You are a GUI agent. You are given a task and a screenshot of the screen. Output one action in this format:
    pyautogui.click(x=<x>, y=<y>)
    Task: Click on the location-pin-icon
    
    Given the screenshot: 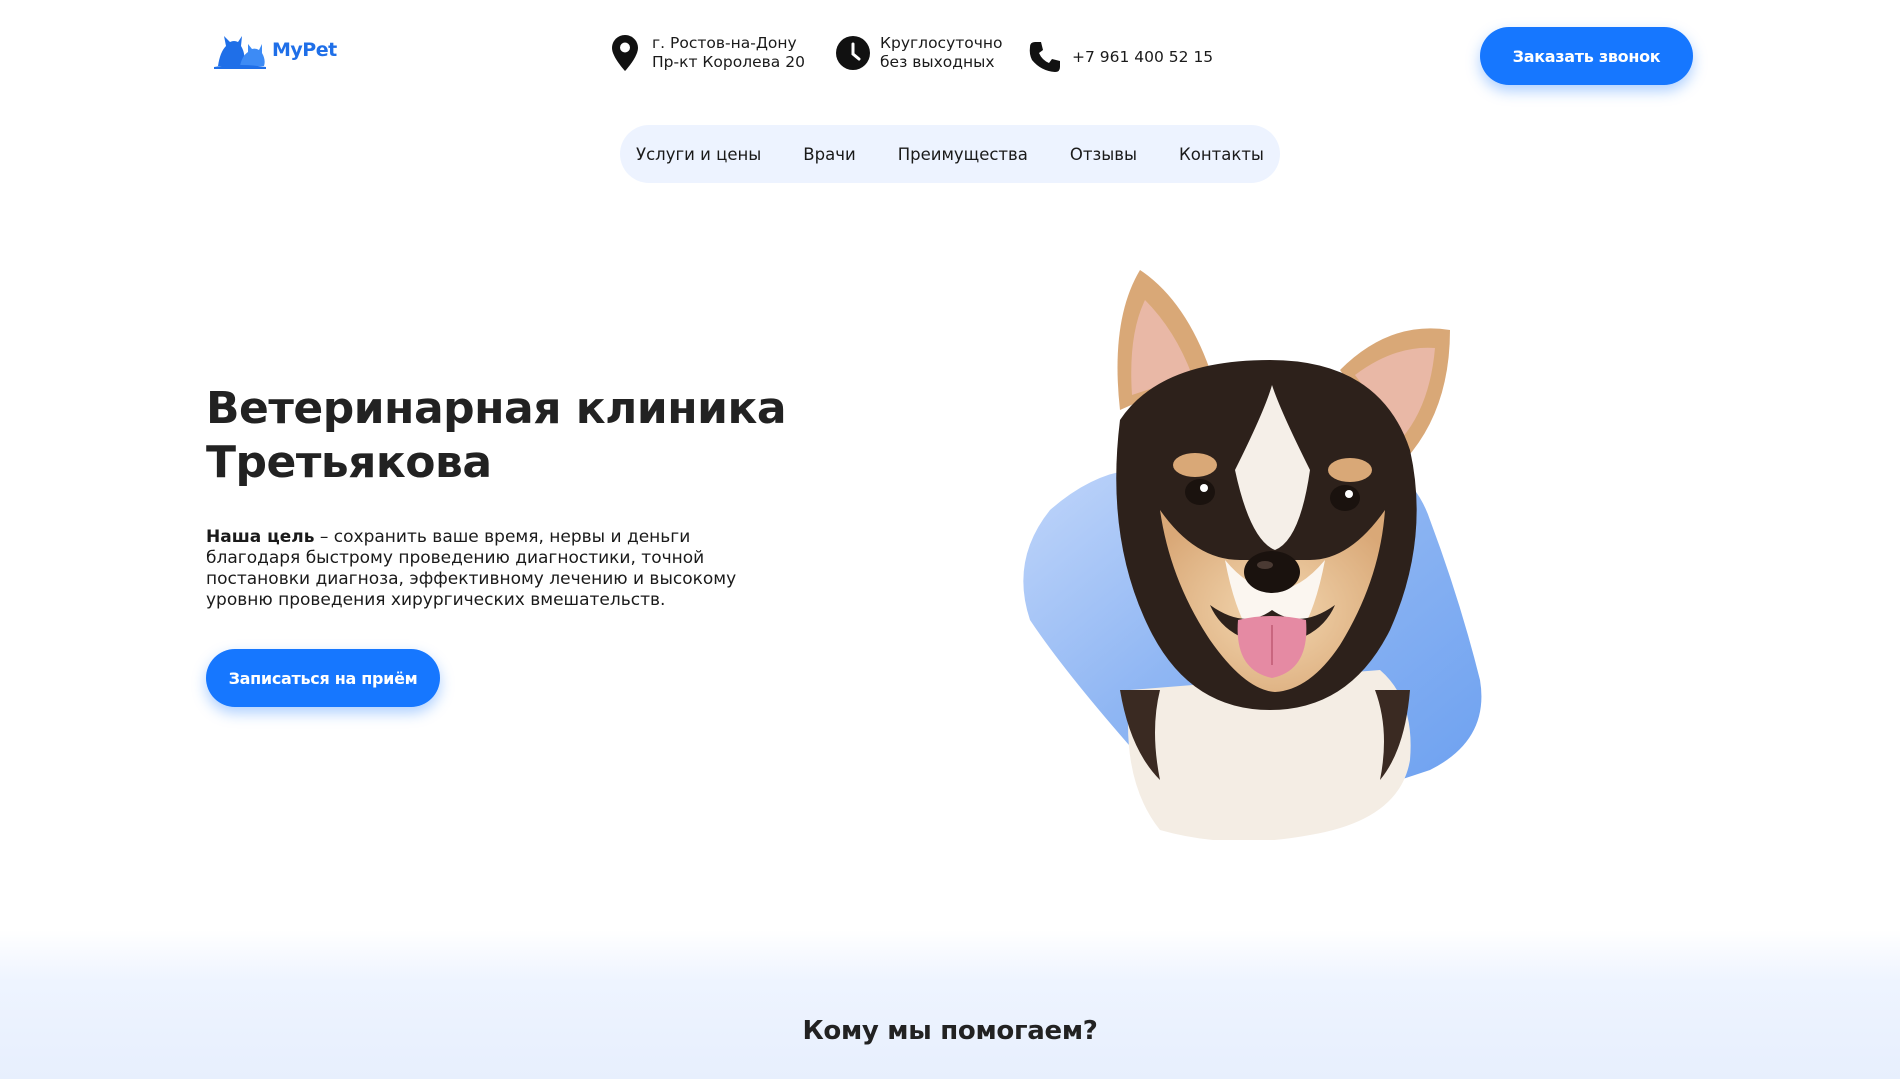 What is the action you would take?
    pyautogui.click(x=625, y=53)
    